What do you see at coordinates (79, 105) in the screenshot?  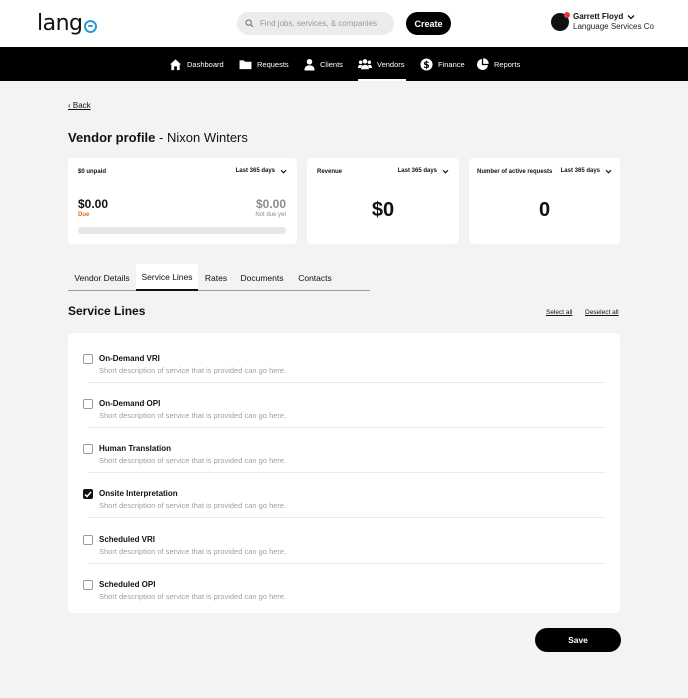 I see `back-link: ‹ Back` at bounding box center [79, 105].